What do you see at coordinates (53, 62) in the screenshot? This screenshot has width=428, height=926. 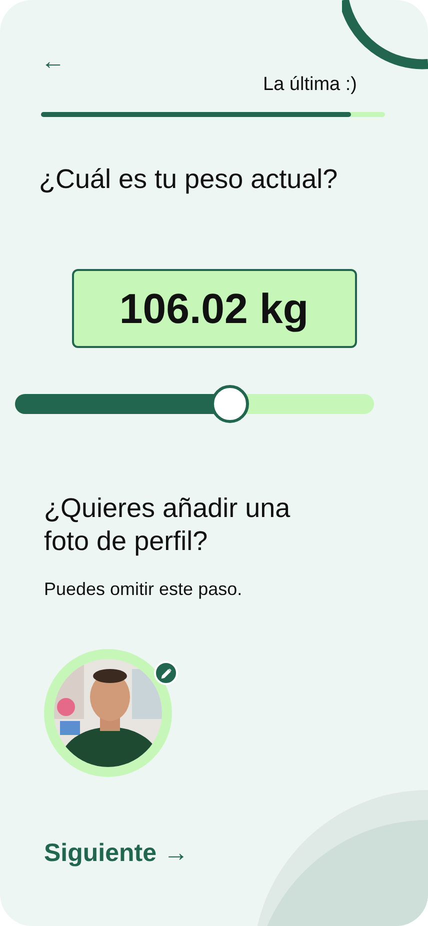 I see `back-button: ←` at bounding box center [53, 62].